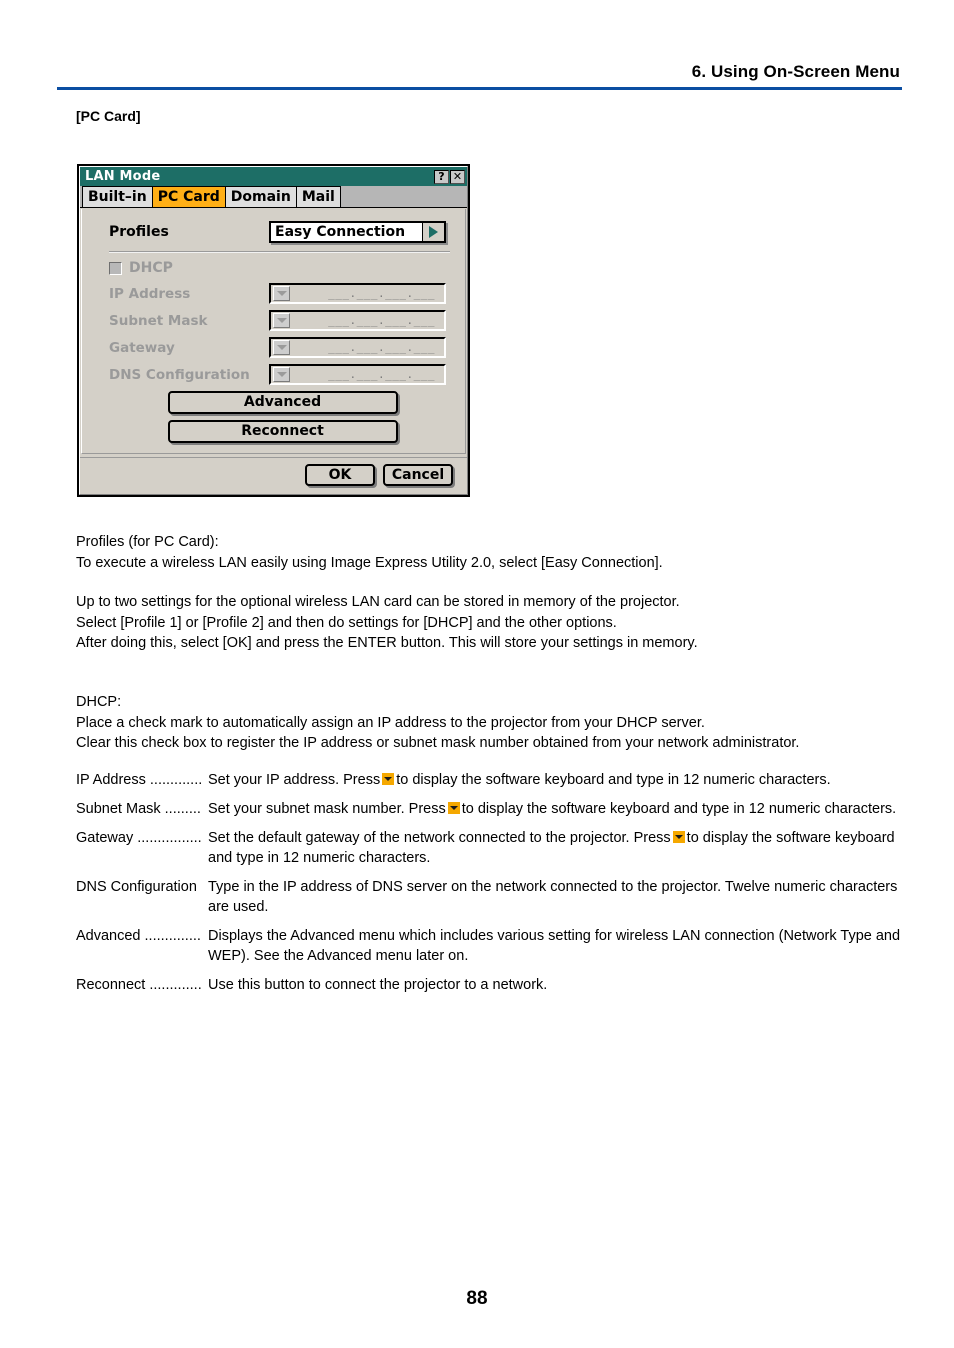 Image resolution: width=954 pixels, height=1348 pixels. Describe the element at coordinates (381, 374) in the screenshot. I see `dns-configuration-value: ___.___.___.___` at that location.